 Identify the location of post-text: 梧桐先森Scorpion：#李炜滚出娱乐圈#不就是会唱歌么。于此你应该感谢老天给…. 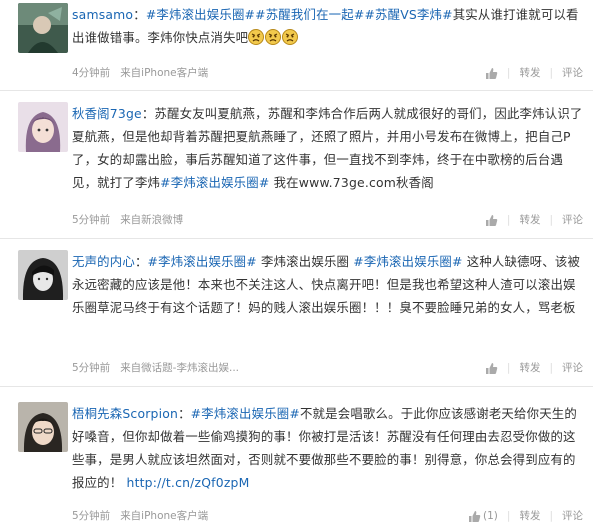
(324, 448).